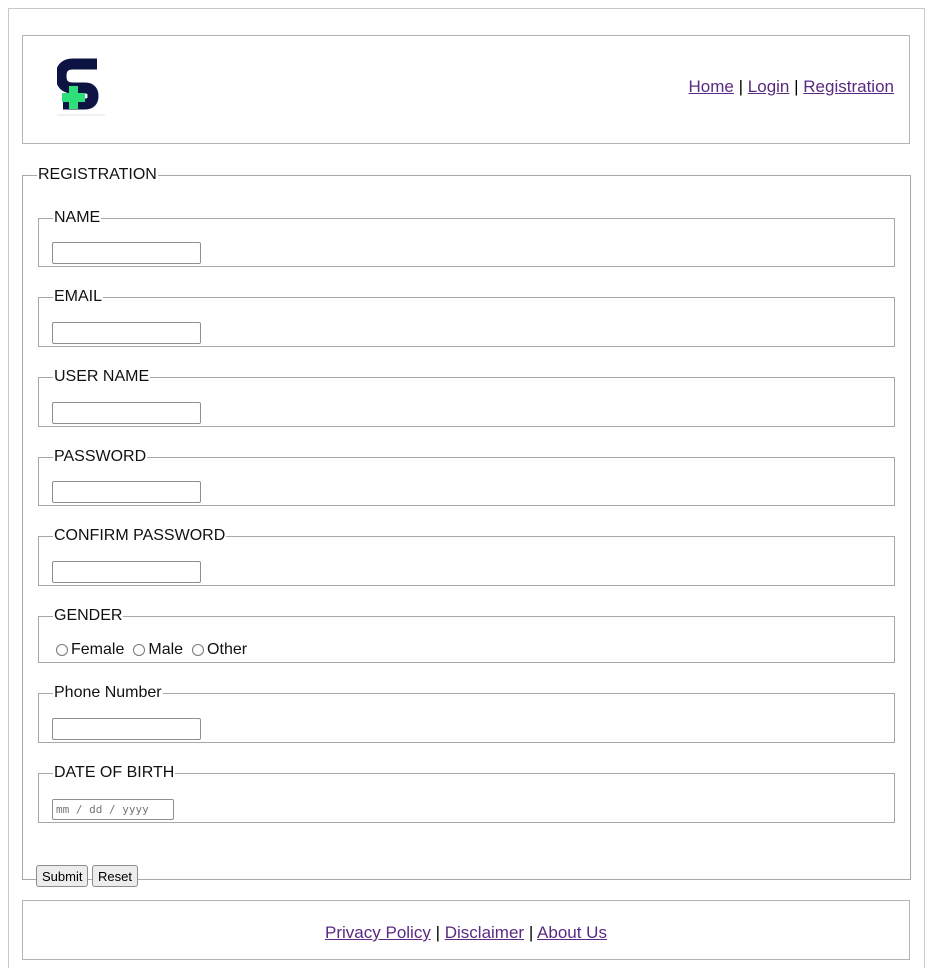 The height and width of the screenshot is (968, 931). I want to click on email-label: EMAIL, so click(78, 296).